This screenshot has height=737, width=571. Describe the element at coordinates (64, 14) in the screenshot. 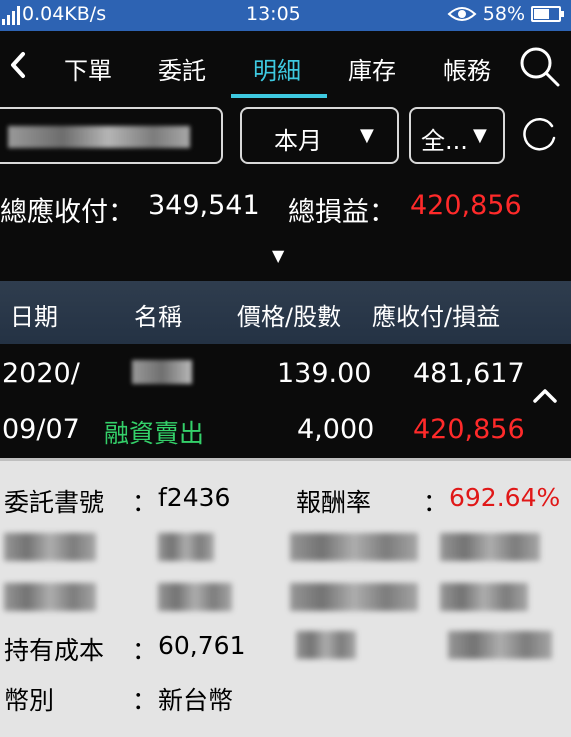

I see `network-speed: 0.04KB/s` at that location.